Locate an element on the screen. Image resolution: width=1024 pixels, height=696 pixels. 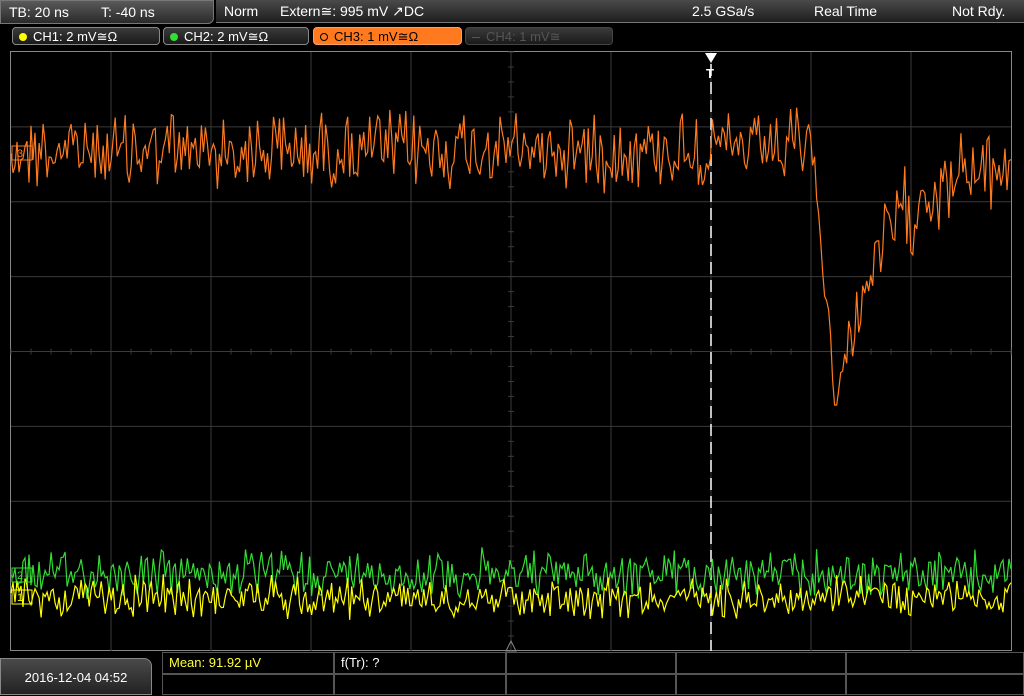
ch3-ground-marker: 3 is located at coordinates (22, 153).